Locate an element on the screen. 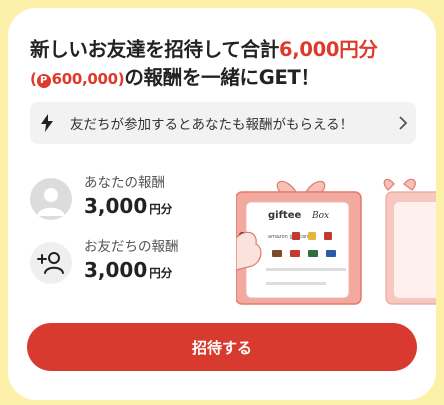 The height and width of the screenshot is (405, 444). friend-reward-amount: 3,000 is located at coordinates (116, 270).